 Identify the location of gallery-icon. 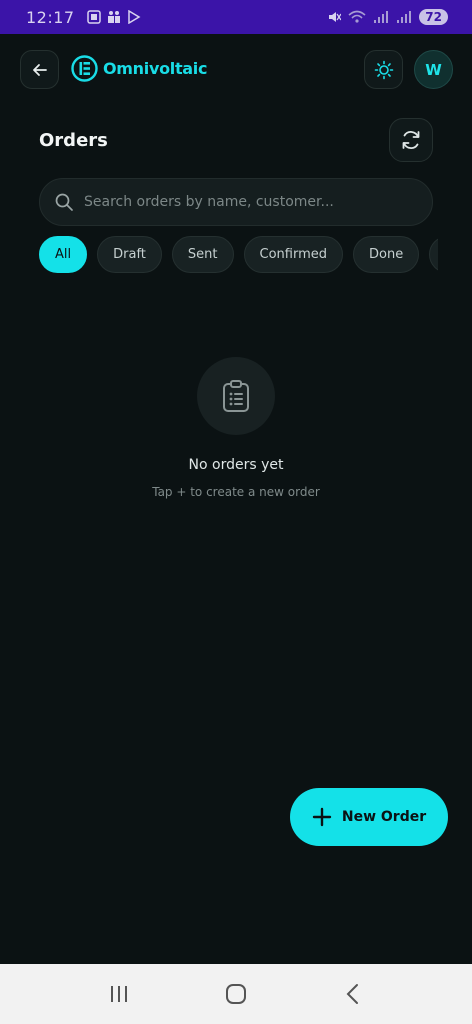
(93, 17).